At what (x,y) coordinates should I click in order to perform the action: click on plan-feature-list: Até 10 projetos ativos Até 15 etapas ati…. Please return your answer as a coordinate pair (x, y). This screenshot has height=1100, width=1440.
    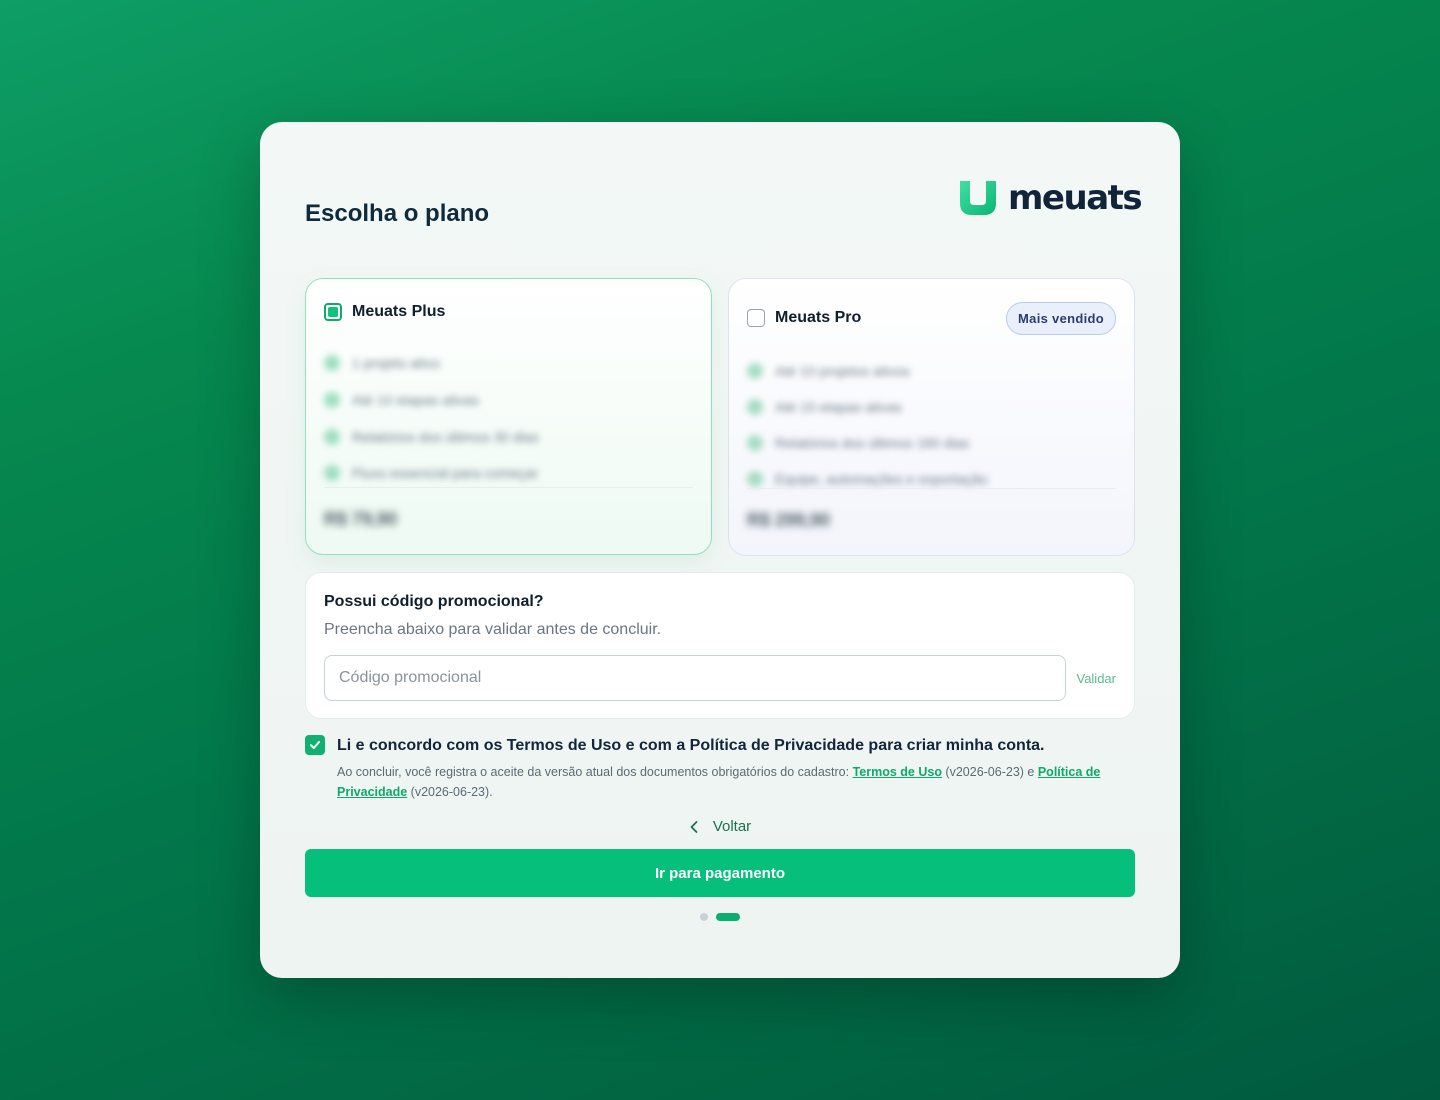
    Looking at the image, I should click on (931, 425).